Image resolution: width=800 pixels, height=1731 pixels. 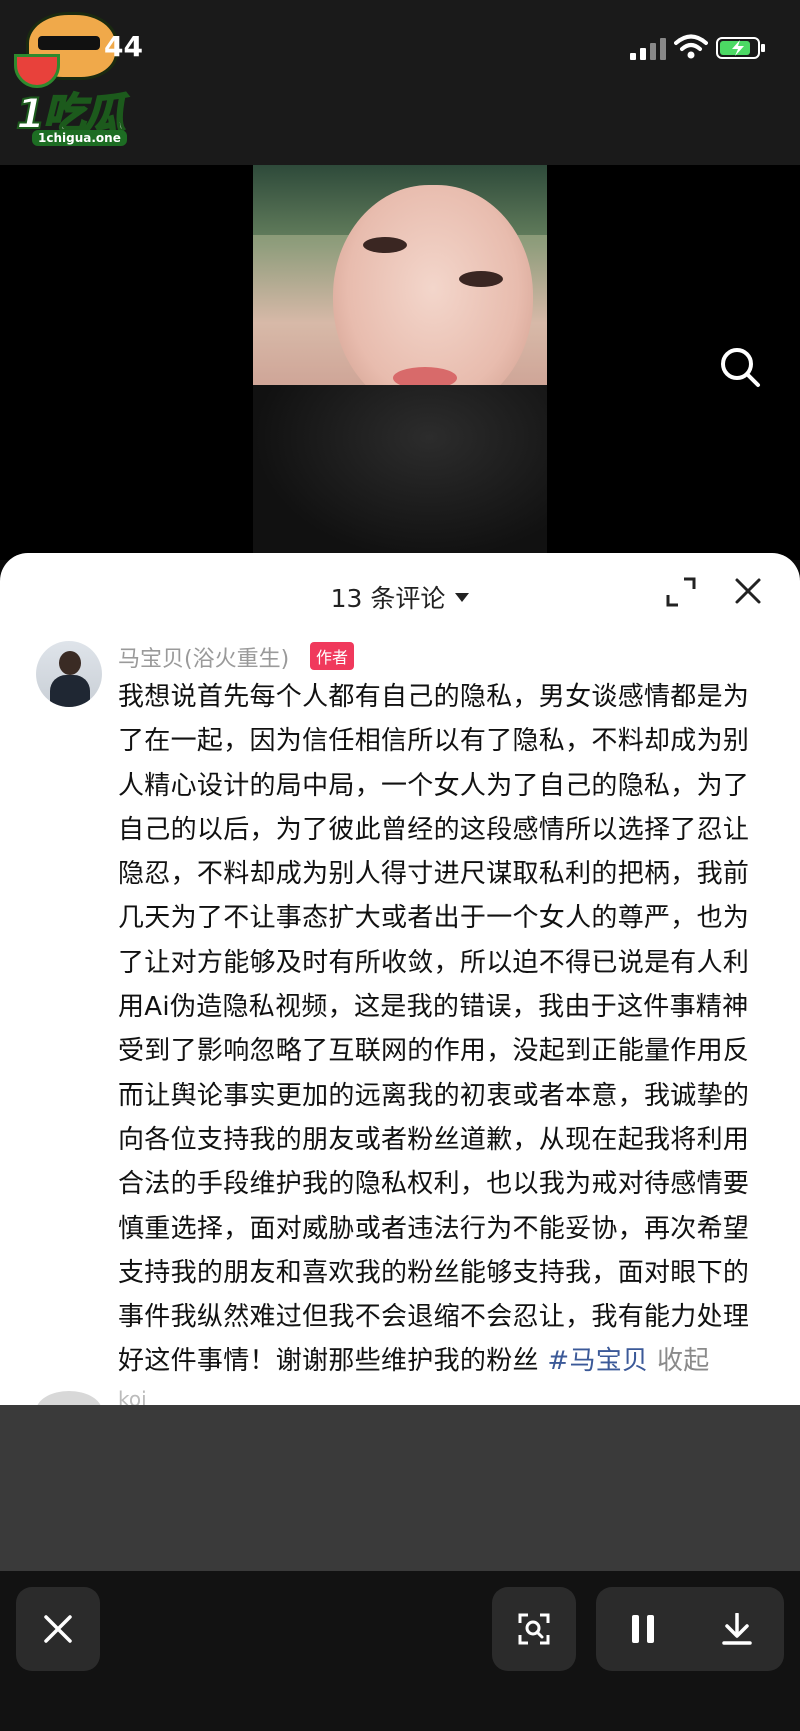 I want to click on pause-icon, so click(x=643, y=1629).